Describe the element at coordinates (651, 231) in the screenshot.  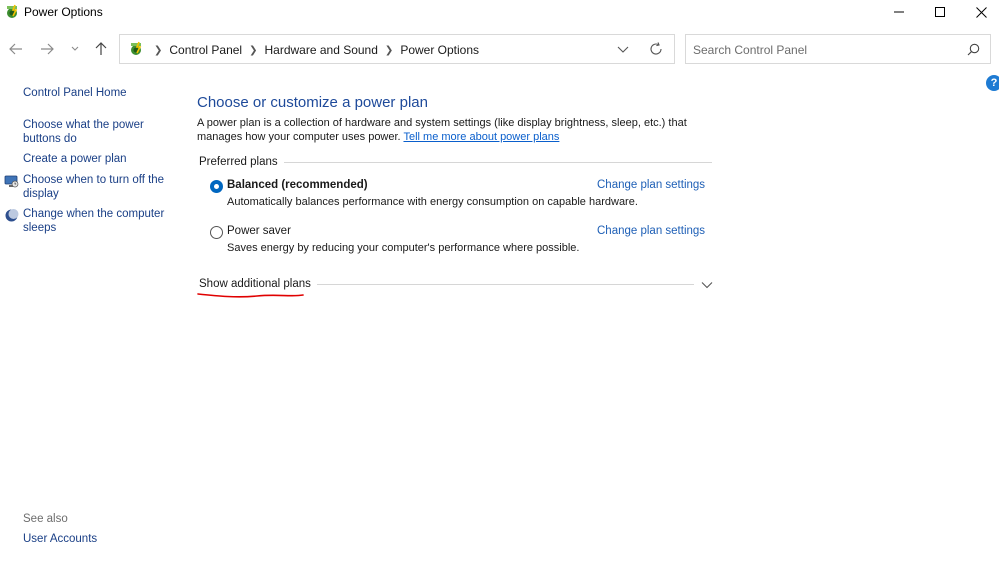
I see `power-saver-change-settings-link: Change plan settings` at that location.